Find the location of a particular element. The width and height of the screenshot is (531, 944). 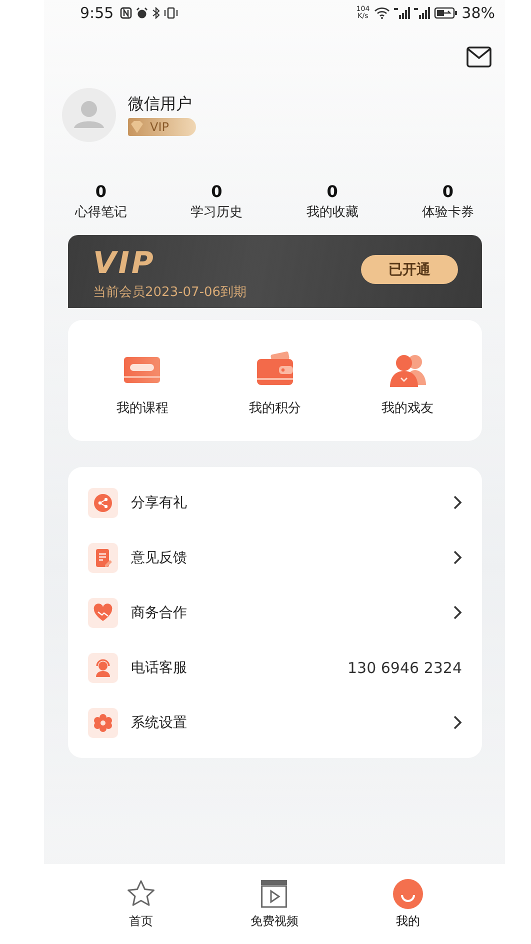

stat-label: 学习历史 is located at coordinates (216, 212).